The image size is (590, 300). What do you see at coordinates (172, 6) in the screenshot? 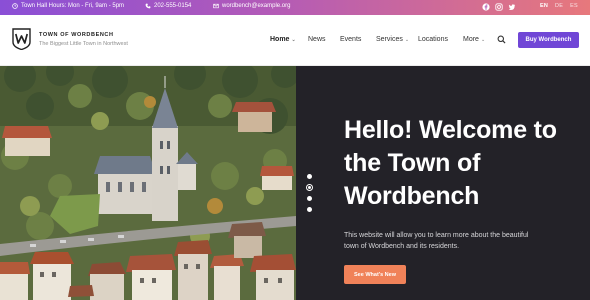
I see `phone-text: 202-555-0154` at bounding box center [172, 6].